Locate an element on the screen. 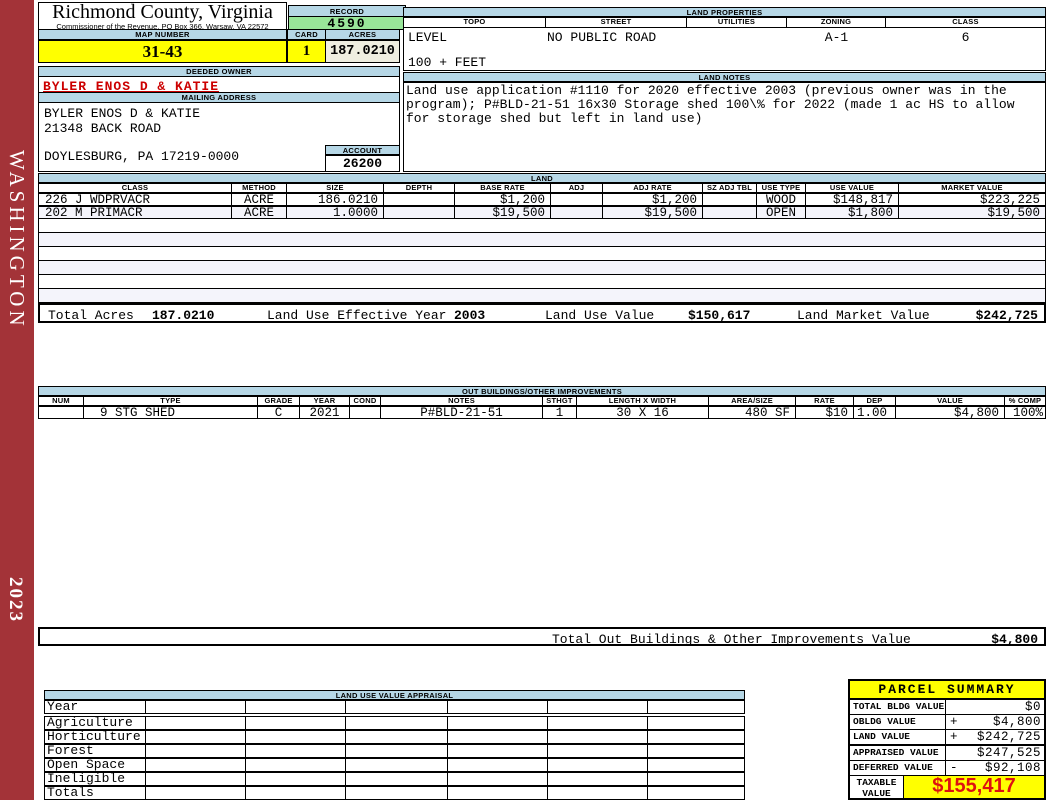 The height and width of the screenshot is (800, 1050). effective-year-label: Land Use Effective Year is located at coordinates (357, 315).